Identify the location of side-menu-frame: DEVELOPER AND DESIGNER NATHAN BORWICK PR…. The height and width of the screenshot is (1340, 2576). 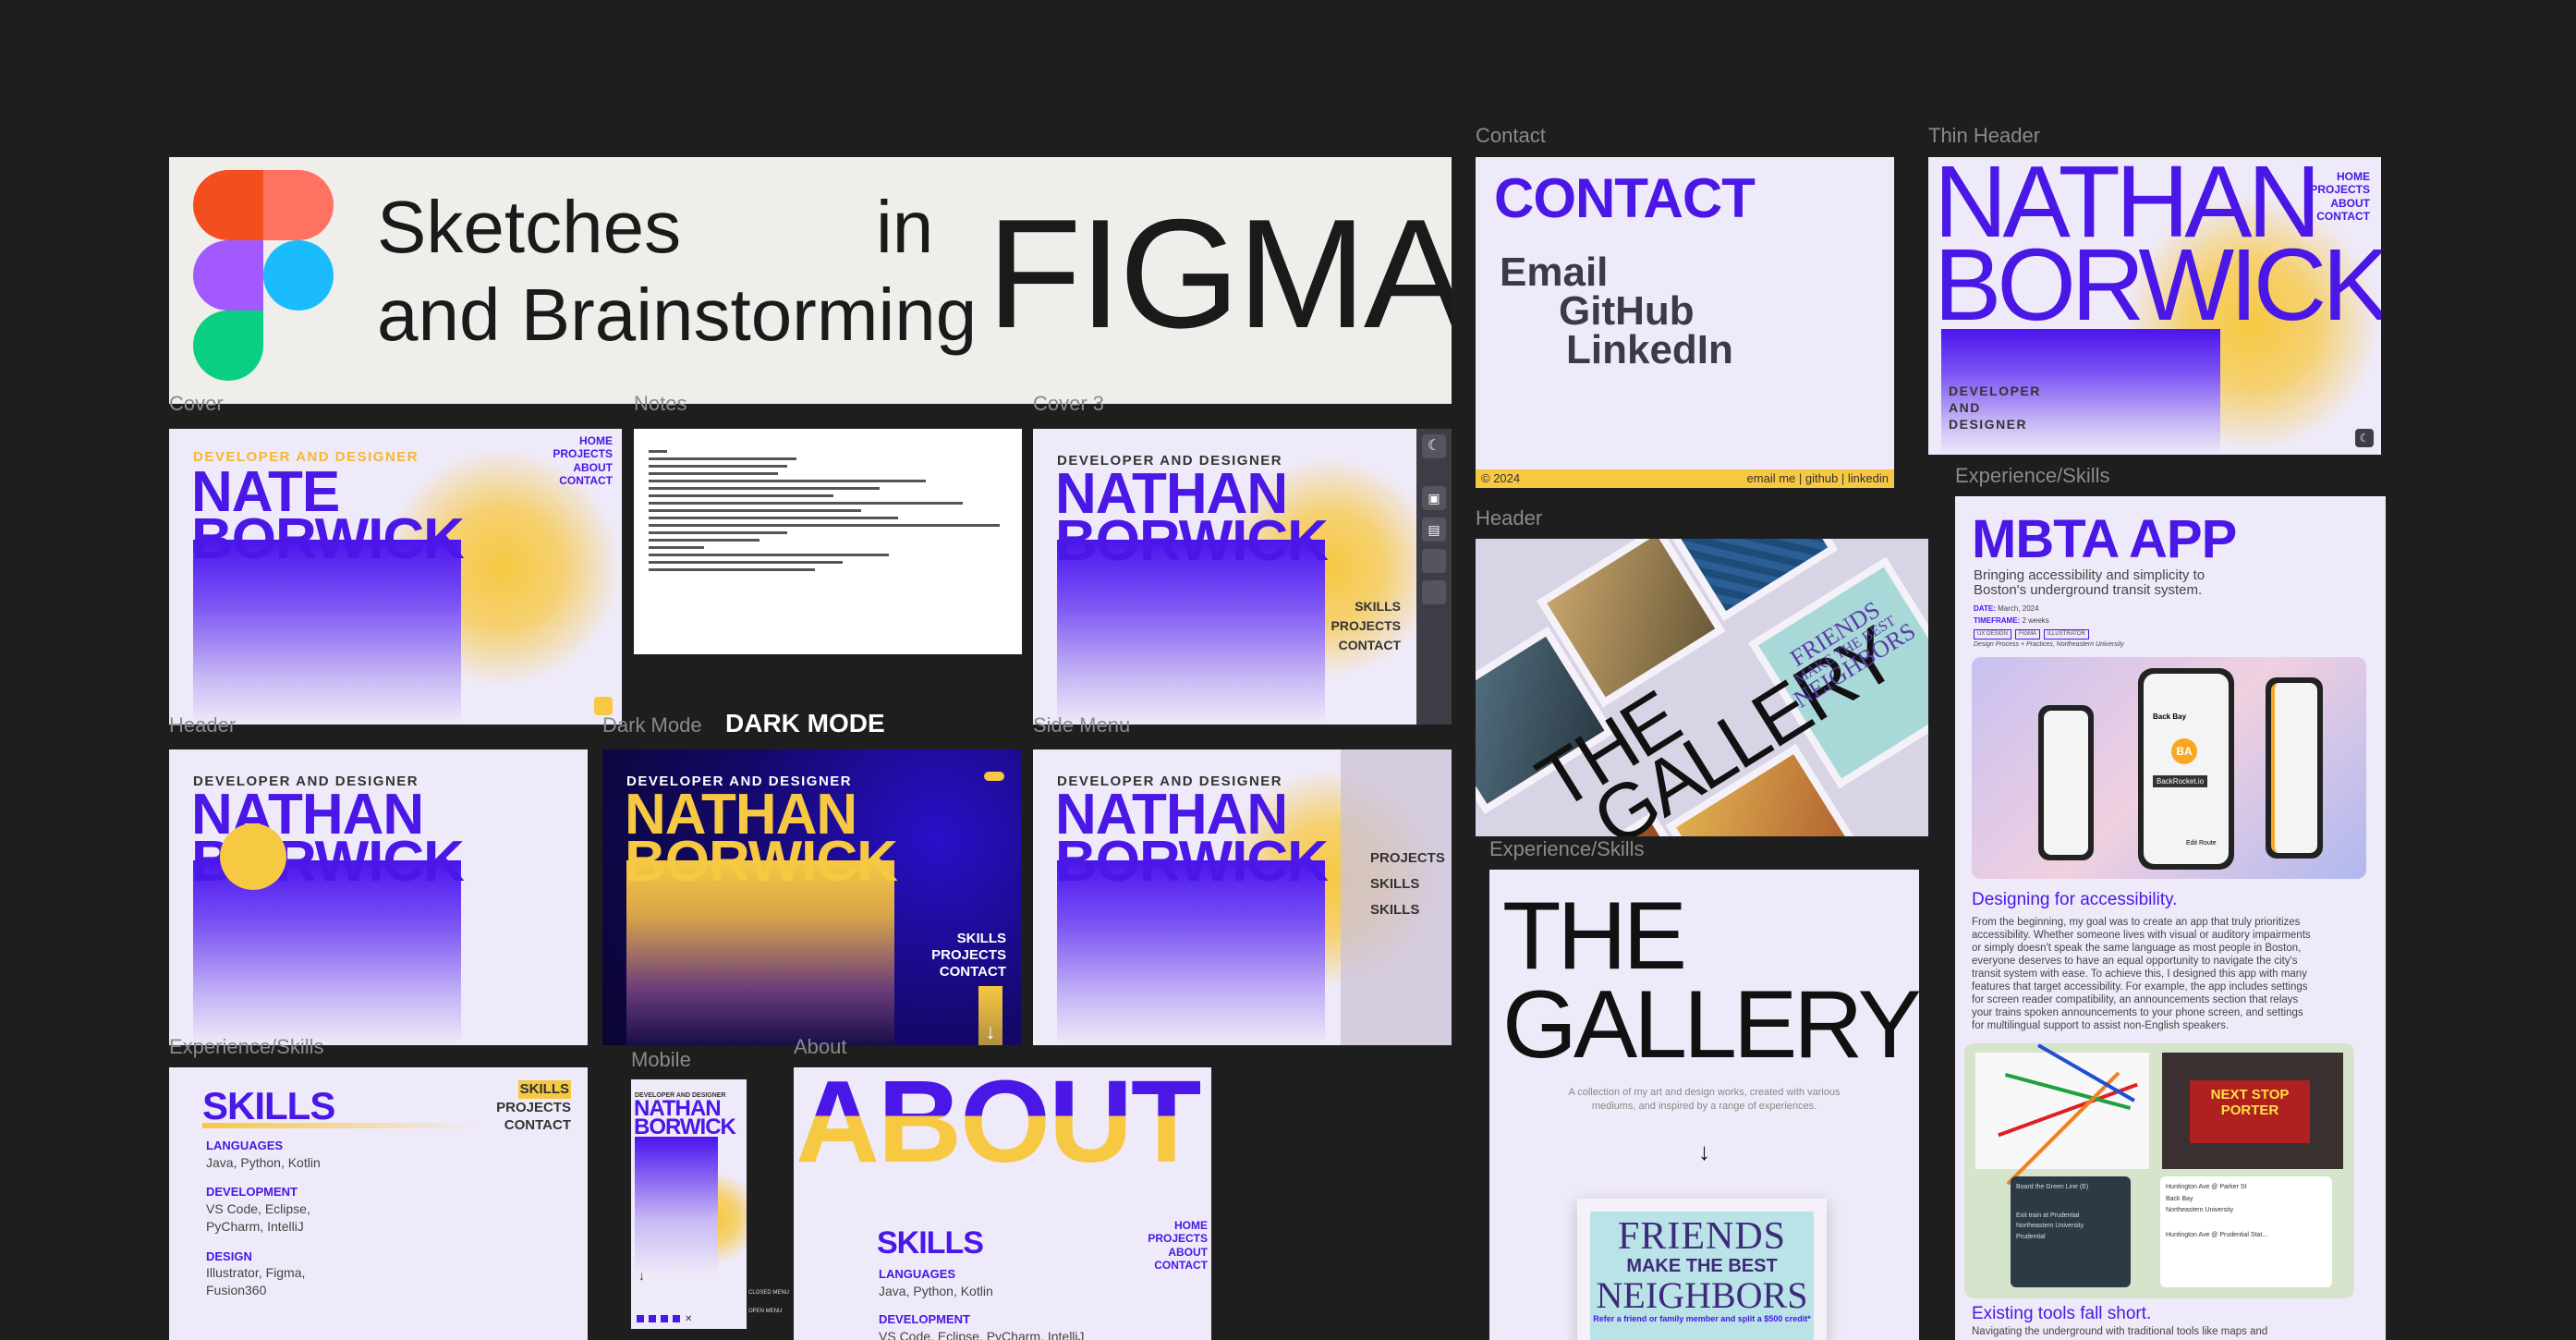
(1242, 897).